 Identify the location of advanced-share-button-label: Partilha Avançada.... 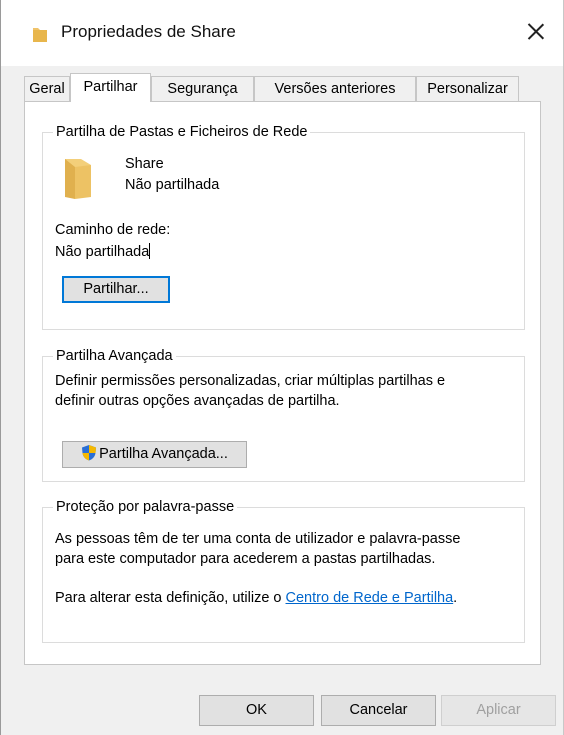
(163, 454).